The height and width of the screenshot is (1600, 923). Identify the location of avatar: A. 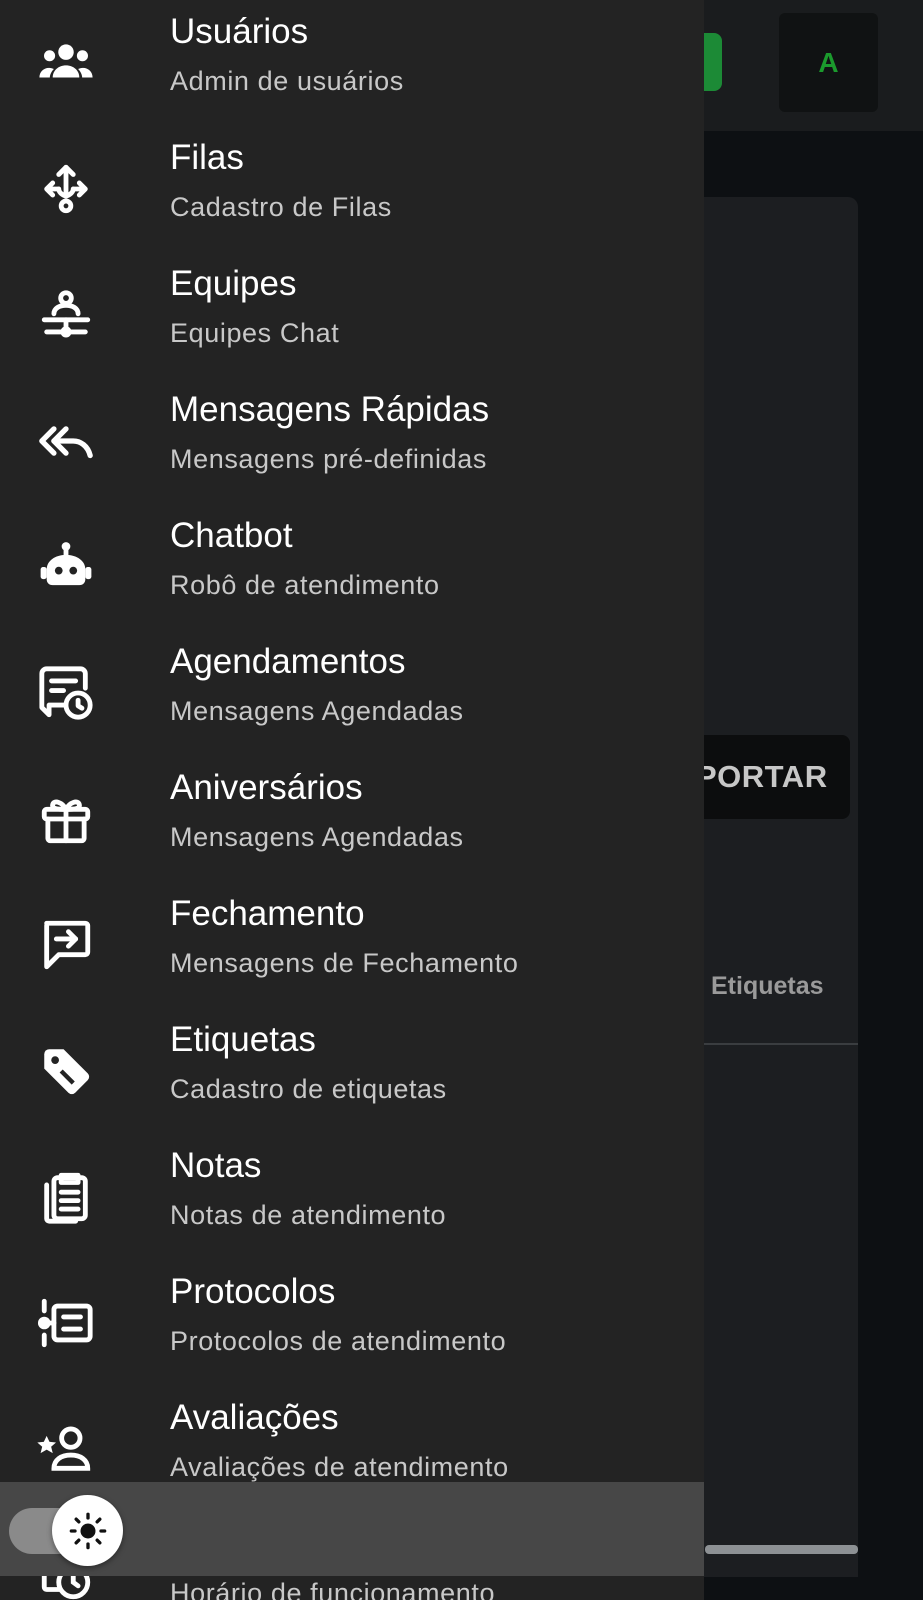
(828, 62).